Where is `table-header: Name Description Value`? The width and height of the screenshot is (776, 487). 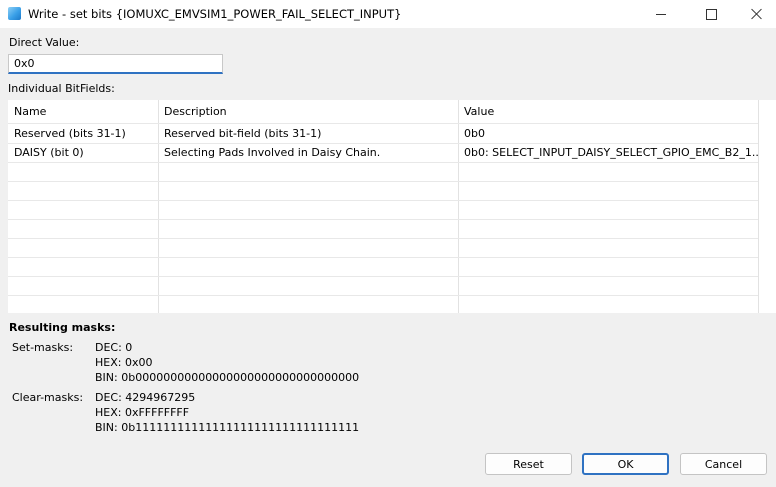 table-header: Name Description Value is located at coordinates (383, 112).